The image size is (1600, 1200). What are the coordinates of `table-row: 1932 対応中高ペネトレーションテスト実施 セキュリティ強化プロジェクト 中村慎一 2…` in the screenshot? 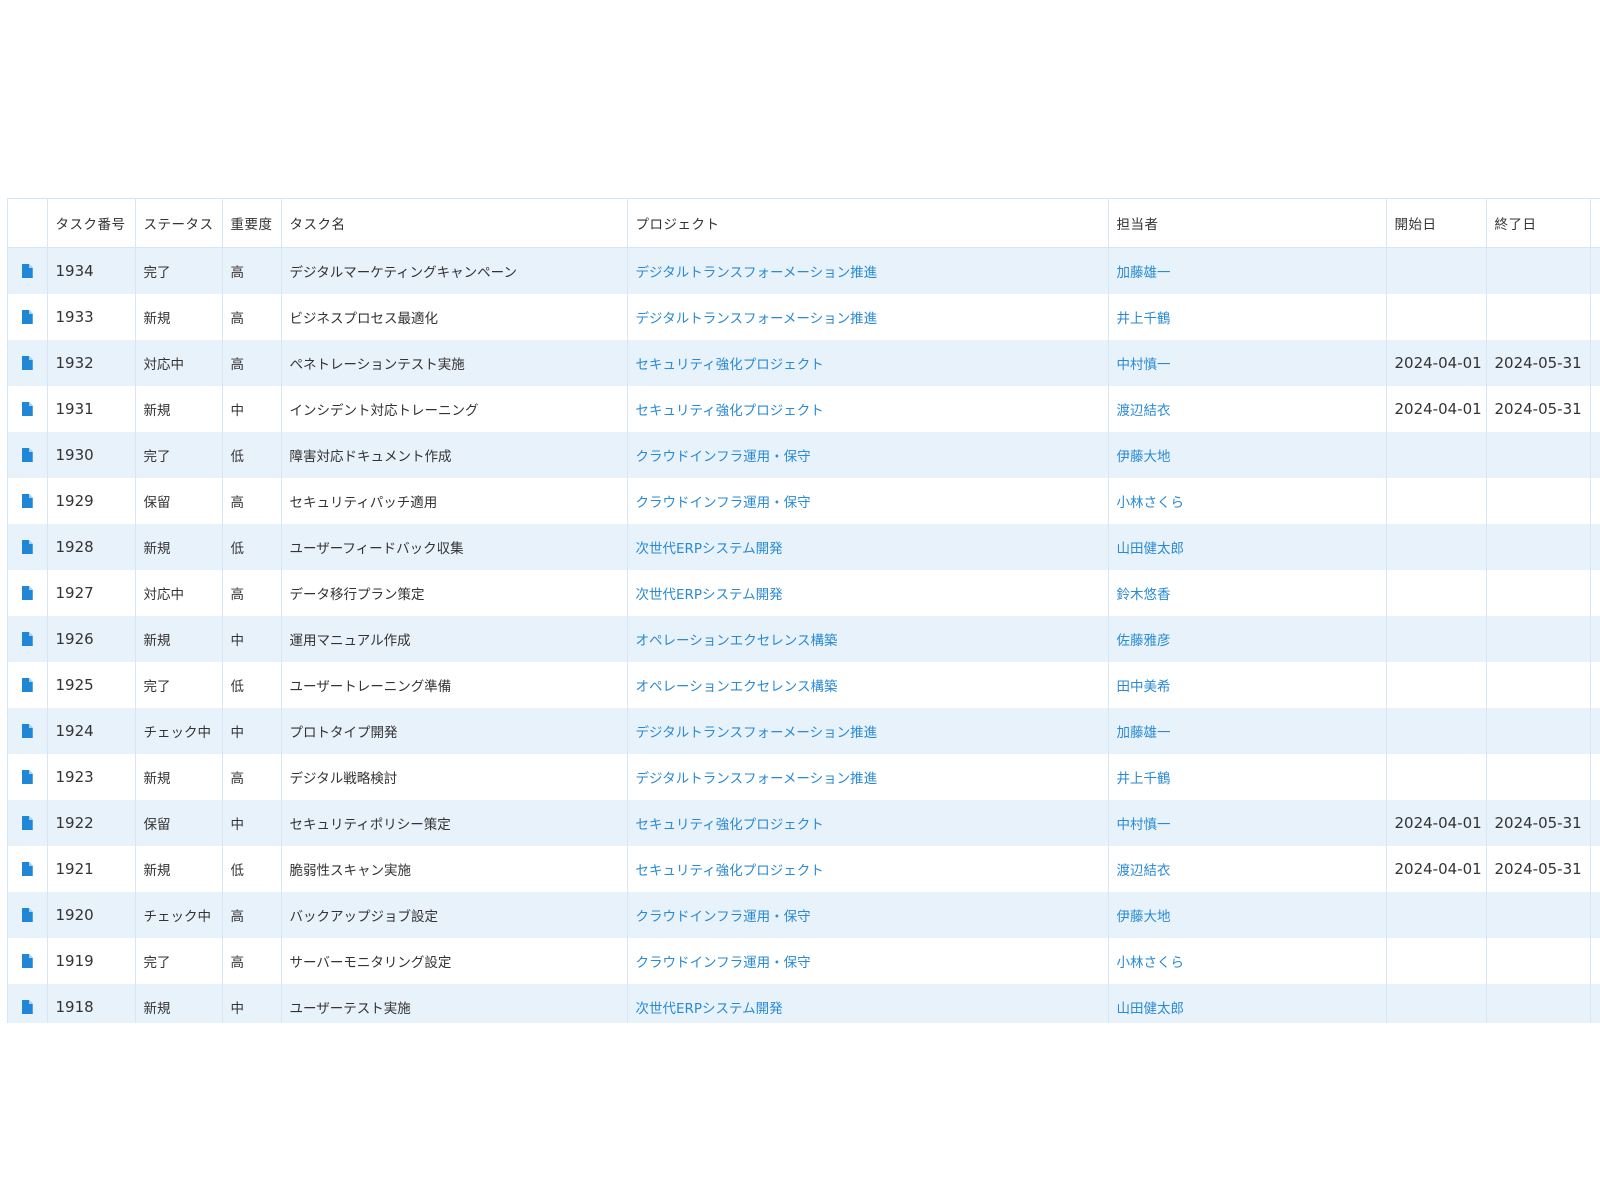 It's located at (804, 363).